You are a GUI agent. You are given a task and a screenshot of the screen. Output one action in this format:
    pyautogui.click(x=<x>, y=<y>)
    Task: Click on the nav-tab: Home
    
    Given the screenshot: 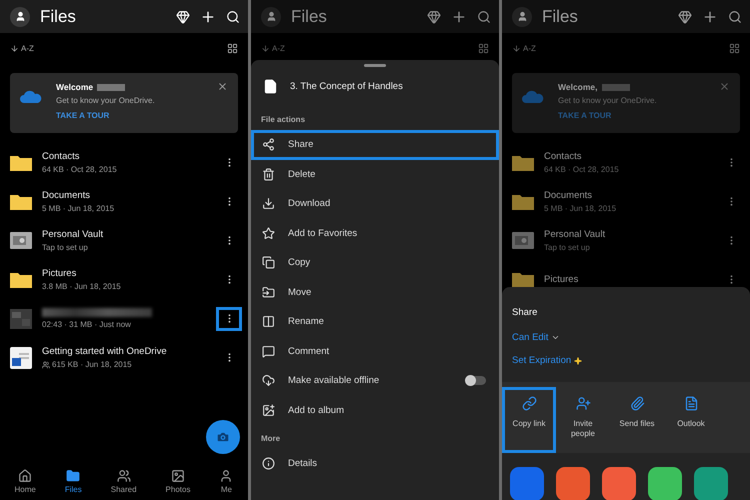 What is the action you would take?
    pyautogui.click(x=25, y=481)
    